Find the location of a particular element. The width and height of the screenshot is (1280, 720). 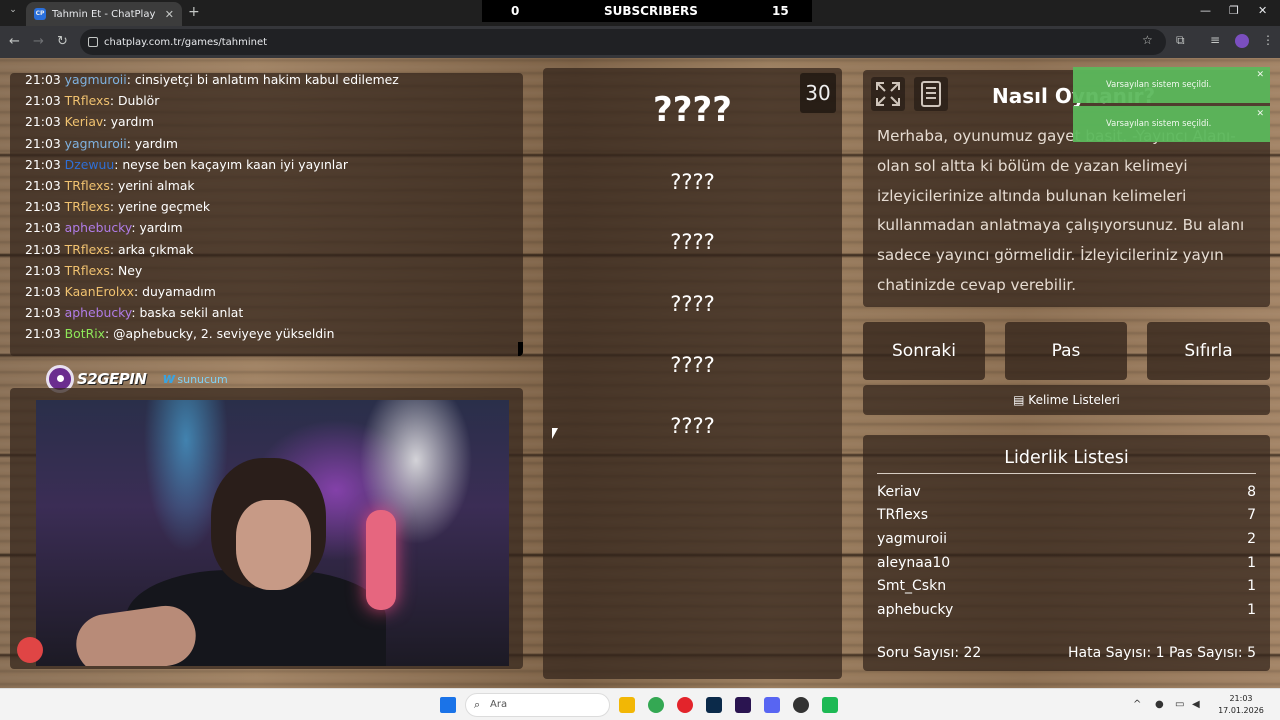

file-explorer-icon is located at coordinates (627, 705).